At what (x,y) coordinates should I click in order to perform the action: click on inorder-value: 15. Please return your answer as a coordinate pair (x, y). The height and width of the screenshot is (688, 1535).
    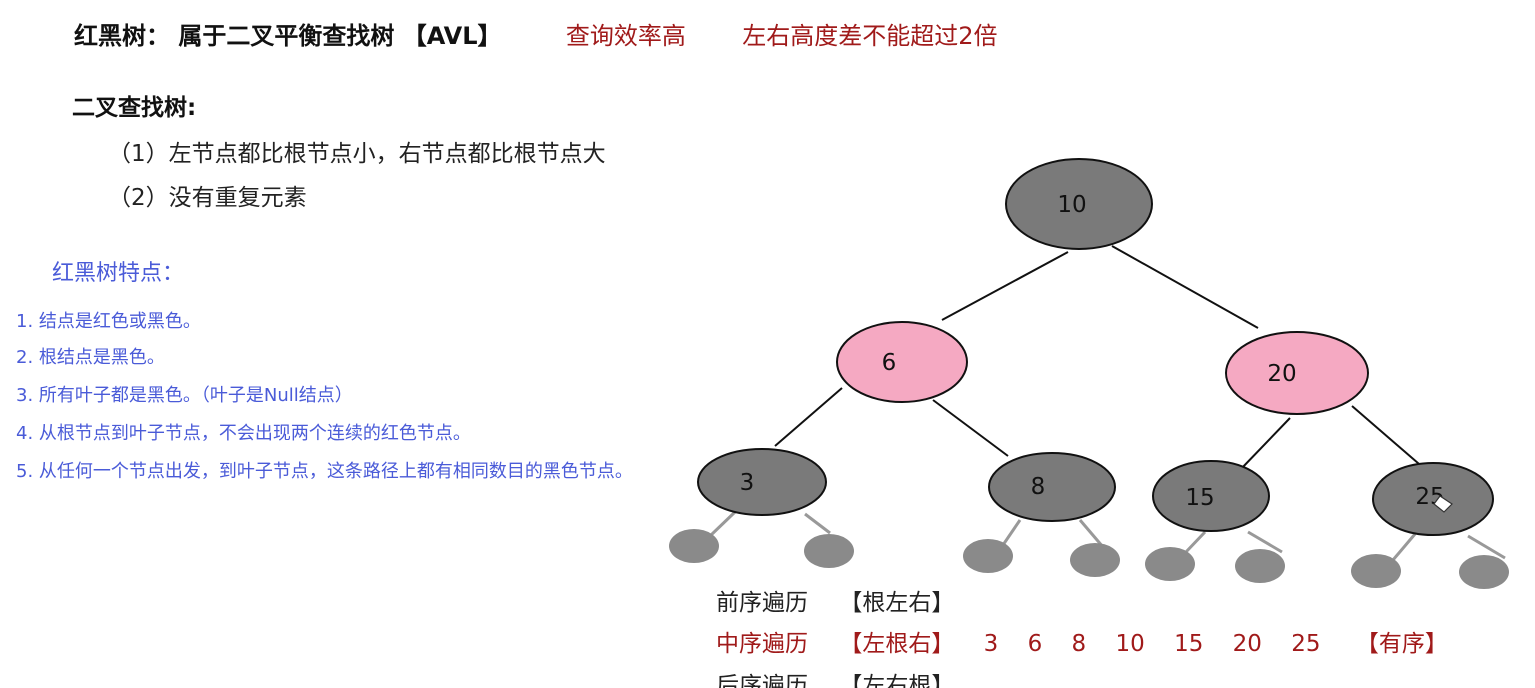
    Looking at the image, I should click on (1189, 644).